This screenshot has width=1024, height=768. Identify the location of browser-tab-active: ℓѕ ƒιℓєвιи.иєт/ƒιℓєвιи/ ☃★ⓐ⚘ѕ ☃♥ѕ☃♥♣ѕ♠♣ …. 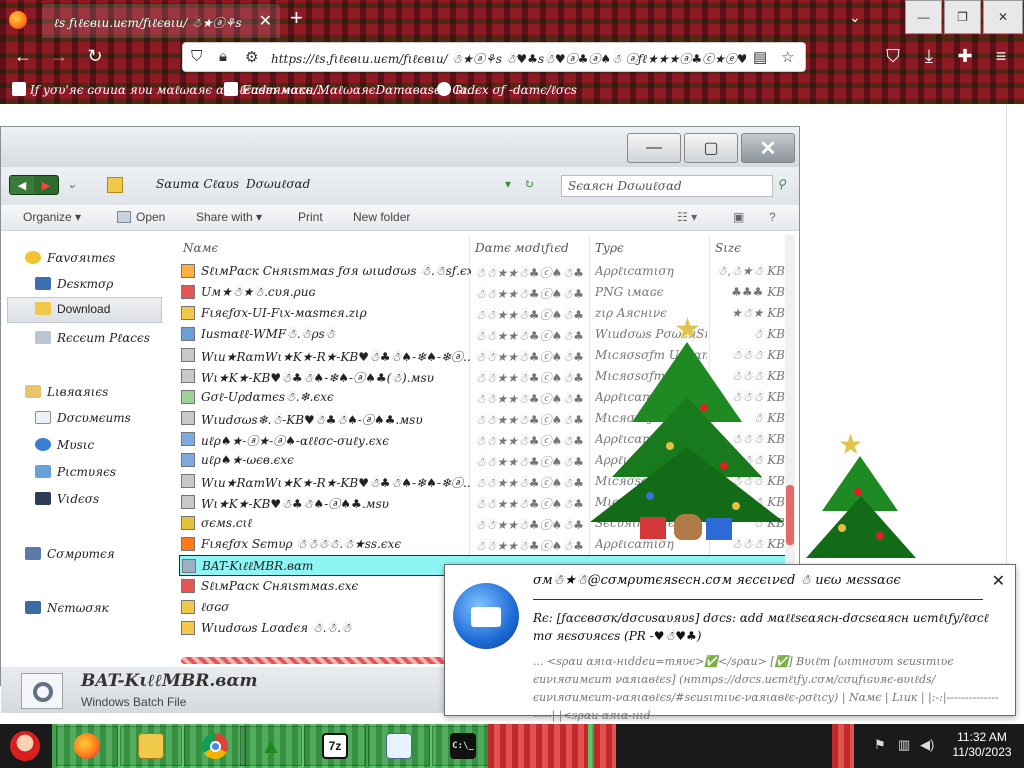
(161, 21).